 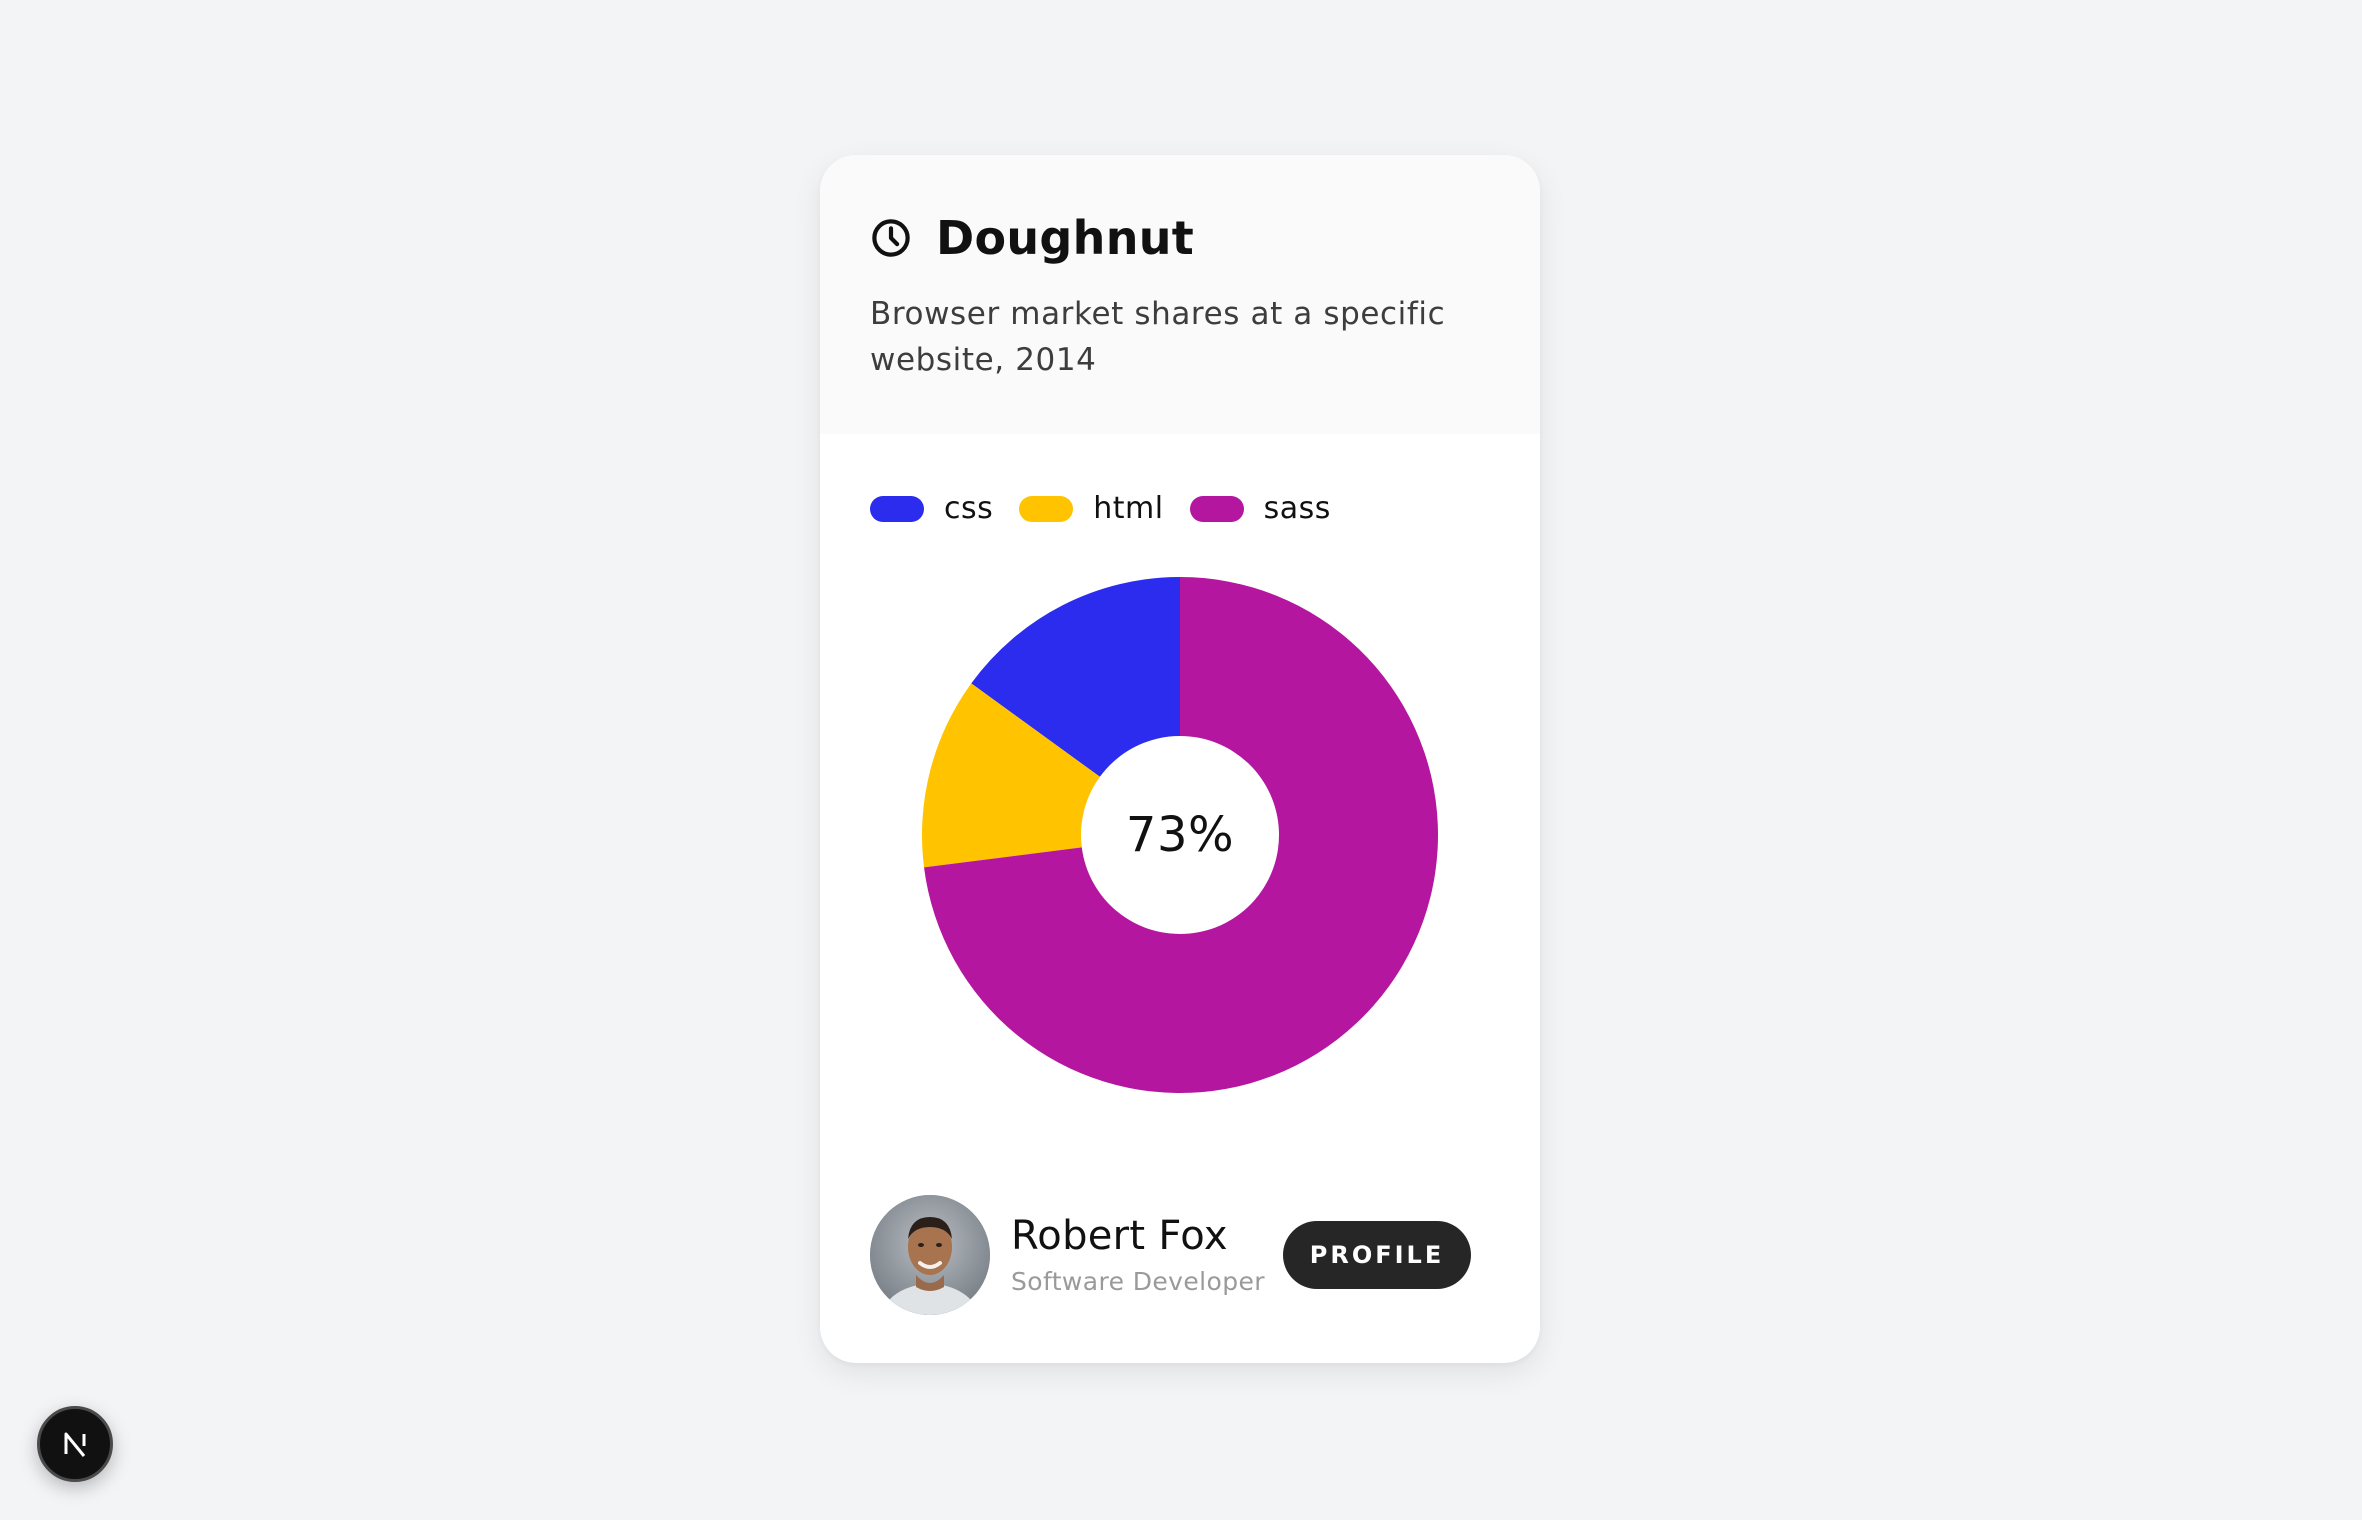 What do you see at coordinates (1128, 508) in the screenshot?
I see `legend-label: html` at bounding box center [1128, 508].